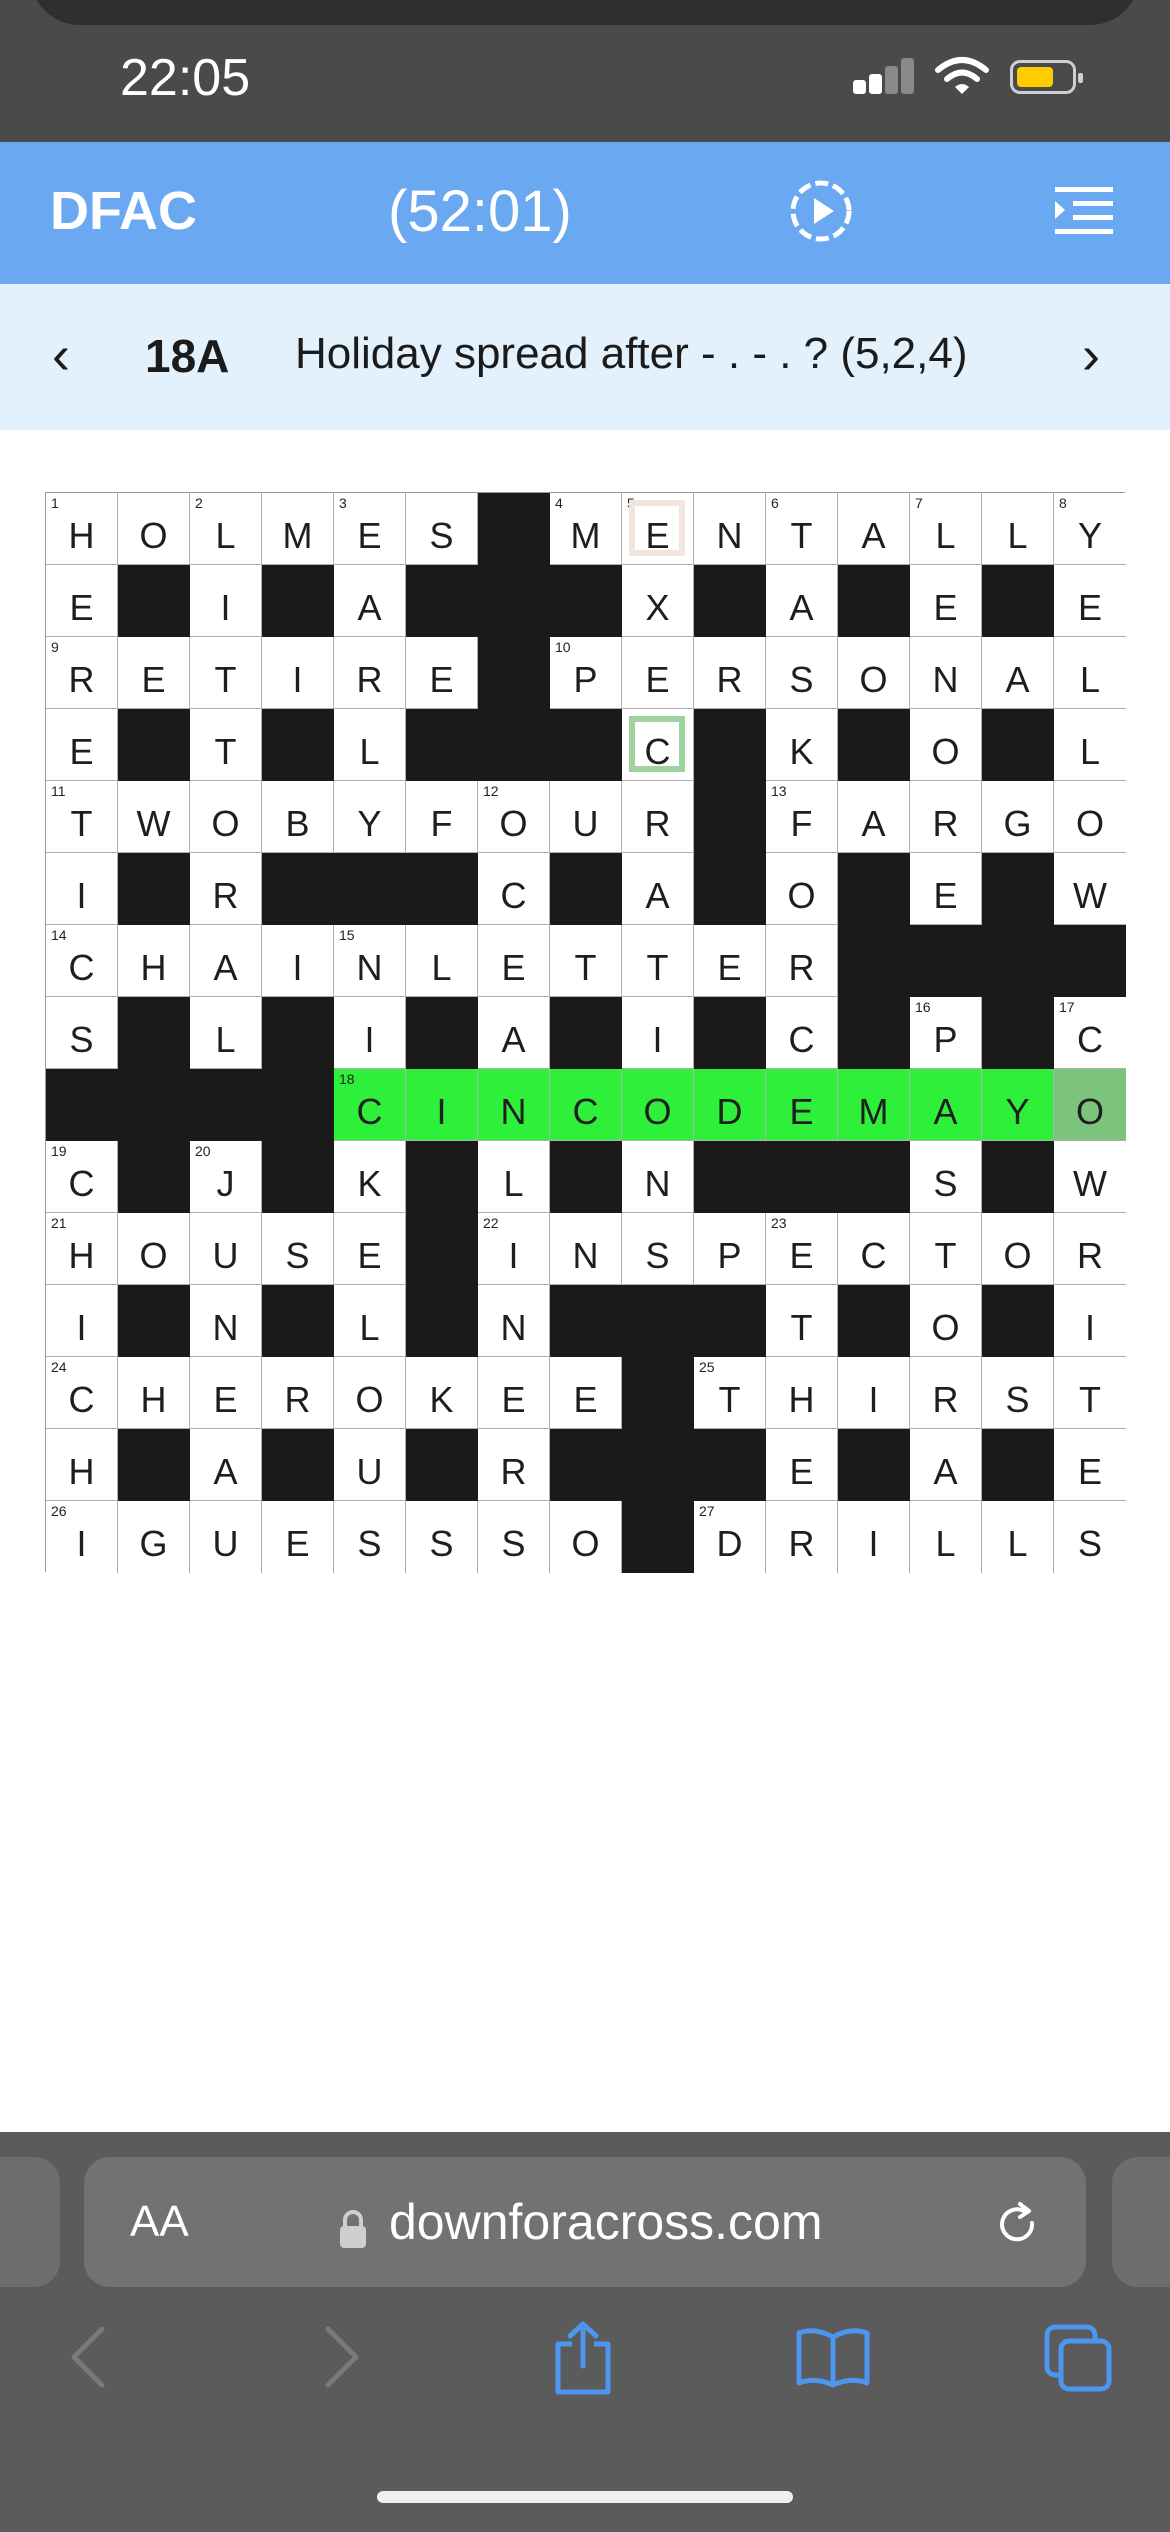  I want to click on grid-cell: 5E, so click(658, 529).